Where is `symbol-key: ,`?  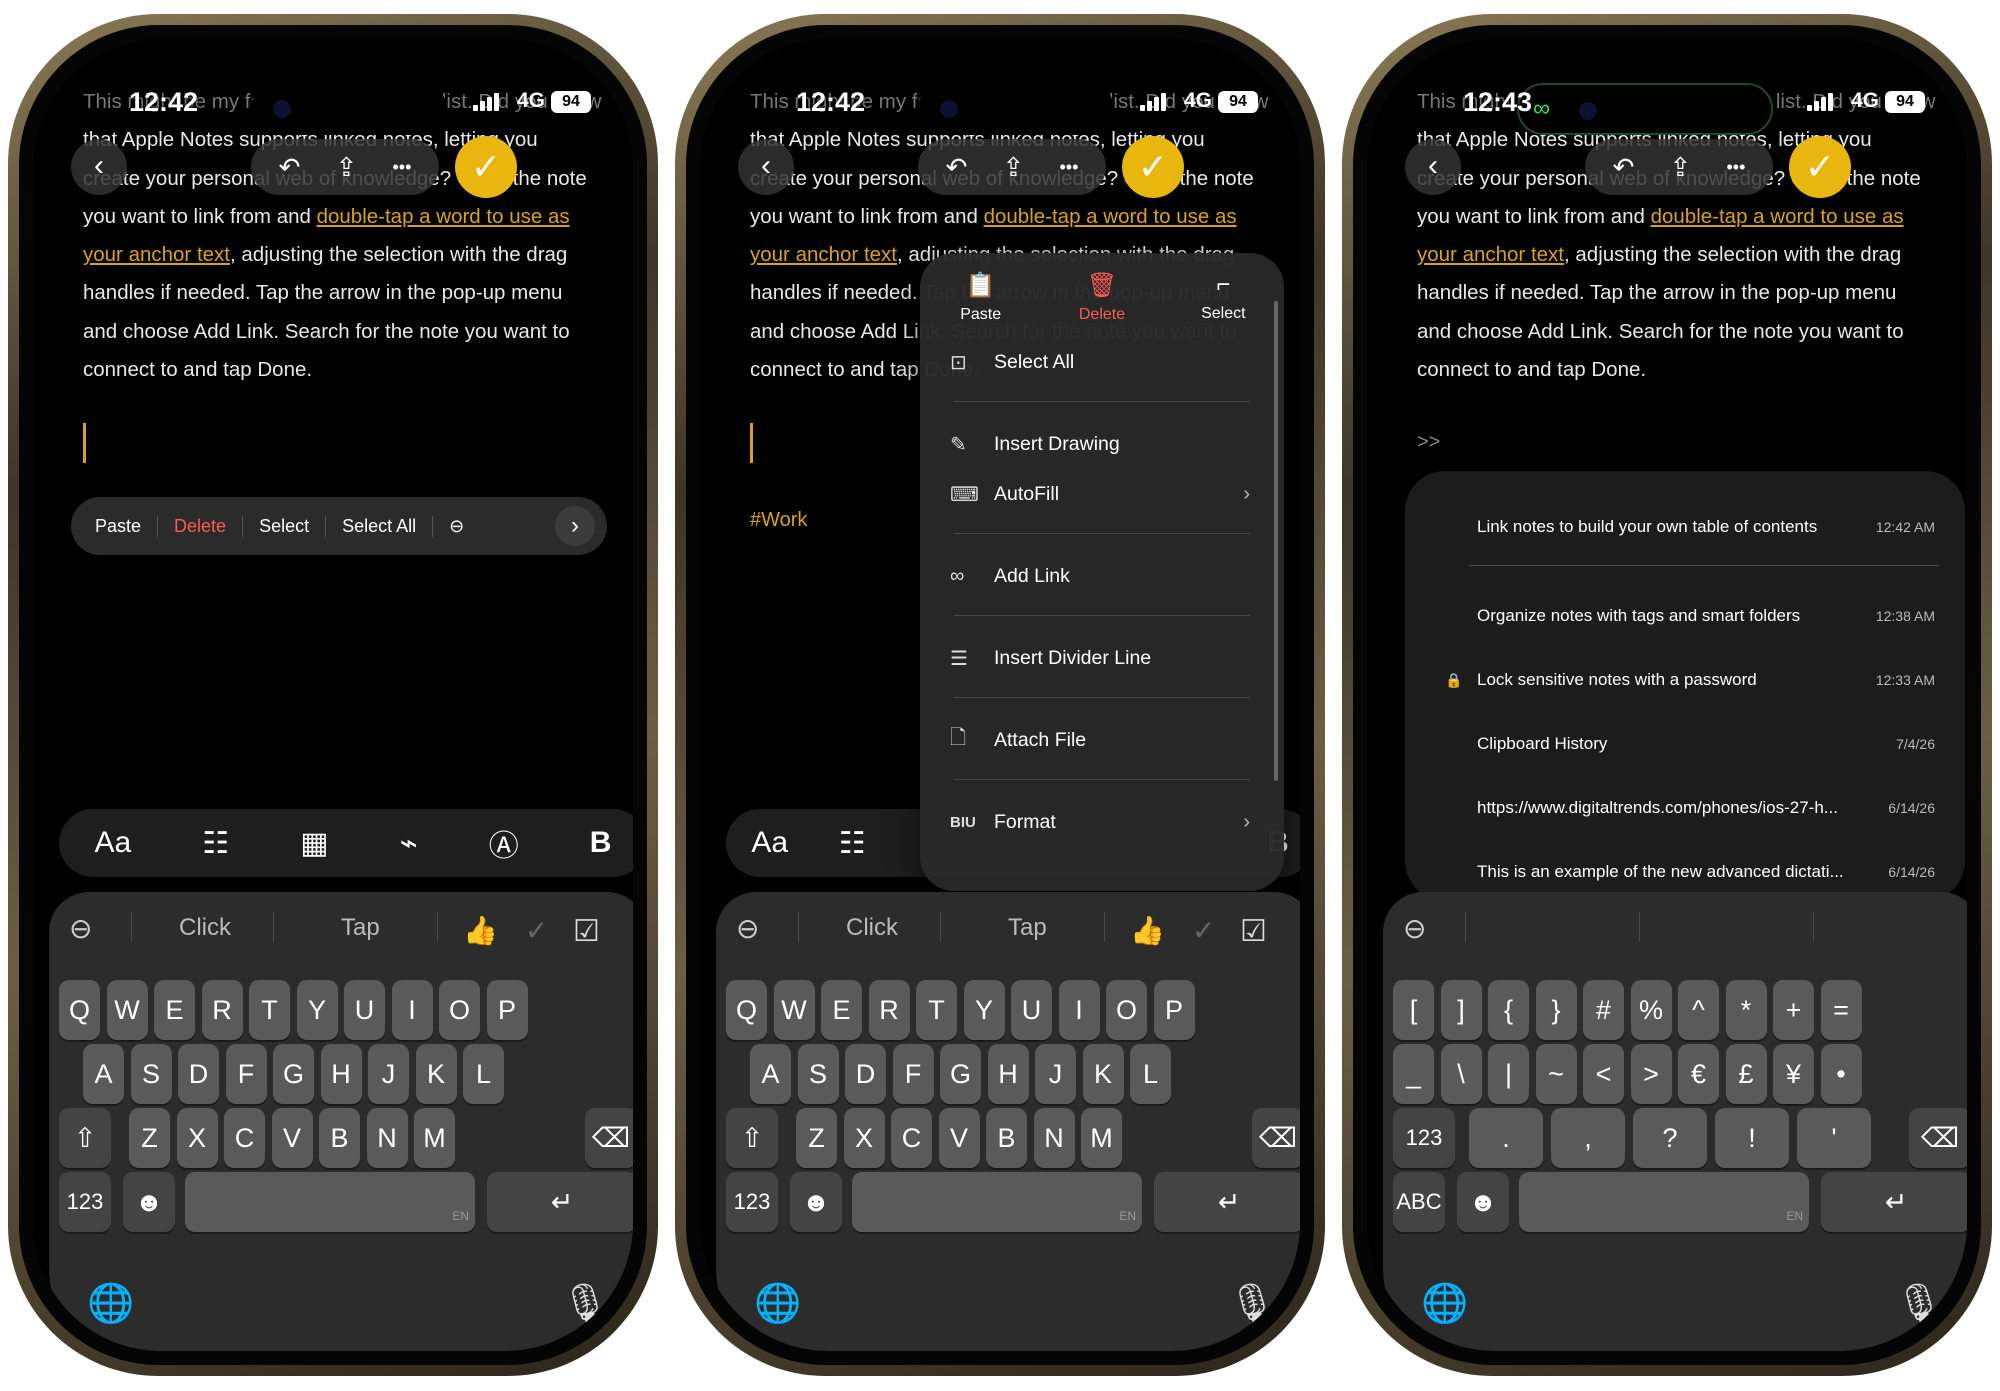 symbol-key: , is located at coordinates (1588, 1138).